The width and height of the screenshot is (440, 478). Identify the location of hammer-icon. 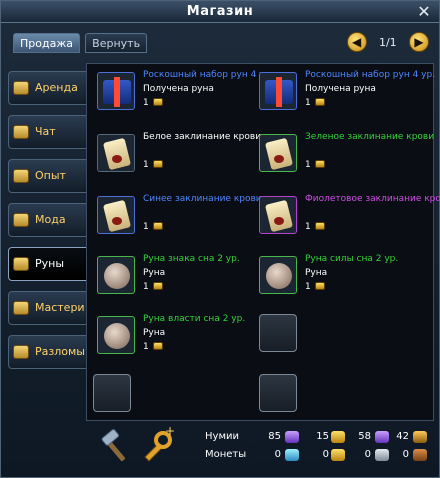
(115, 447).